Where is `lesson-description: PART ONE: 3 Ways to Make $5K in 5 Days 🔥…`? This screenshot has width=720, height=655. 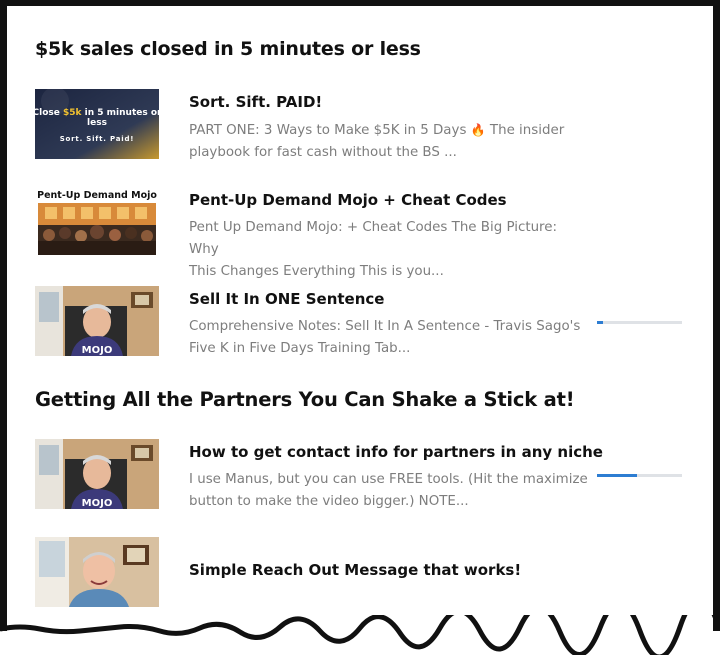
lesson-description: PART ONE: 3 Ways to Make $5K in 5 Days 🔥… is located at coordinates (377, 141).